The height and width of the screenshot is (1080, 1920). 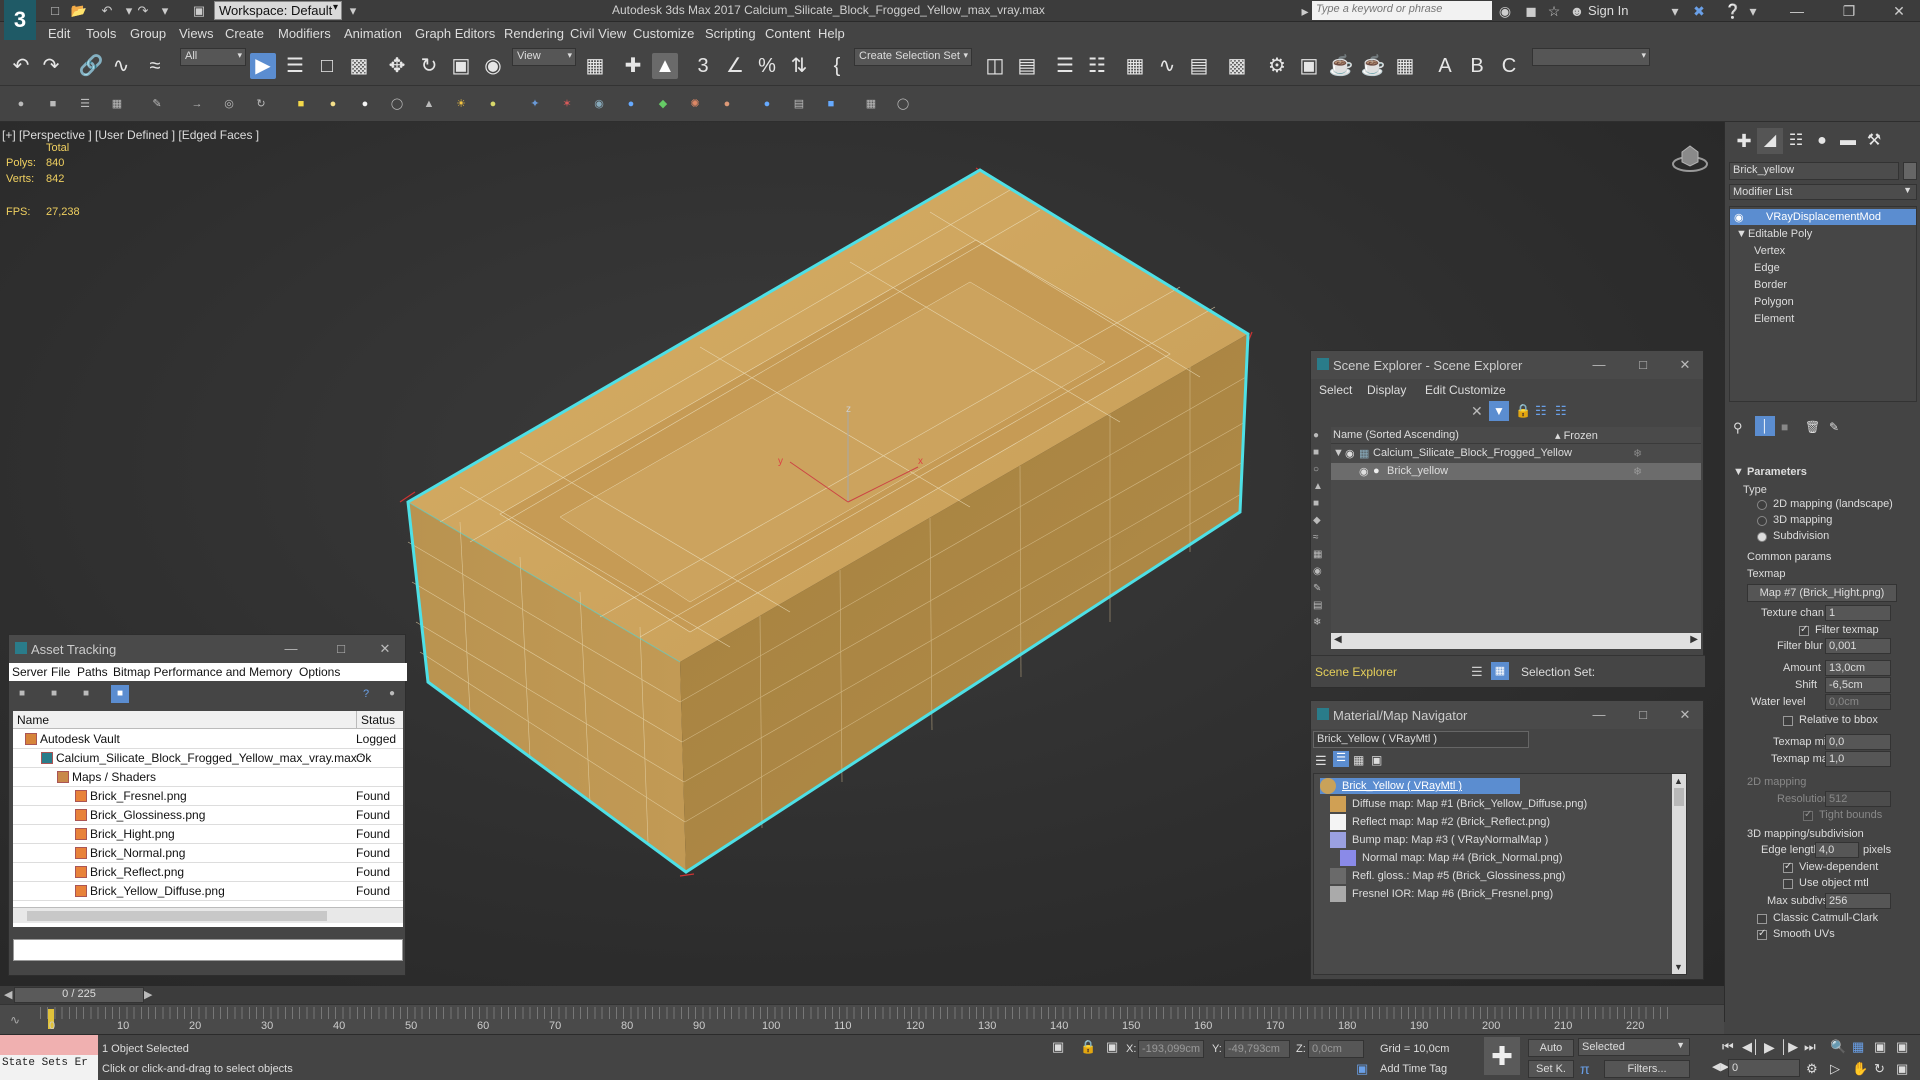 What do you see at coordinates (1637, 471) in the screenshot?
I see `freeze-icon: ❄` at bounding box center [1637, 471].